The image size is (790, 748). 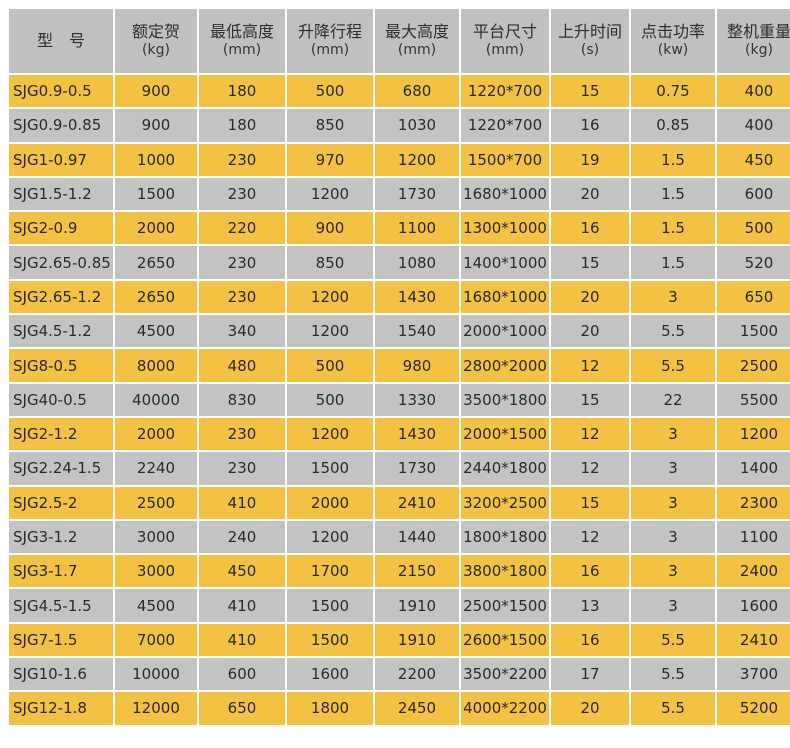 What do you see at coordinates (61, 502) in the screenshot?
I see `model-cell: SJG2.5-2` at bounding box center [61, 502].